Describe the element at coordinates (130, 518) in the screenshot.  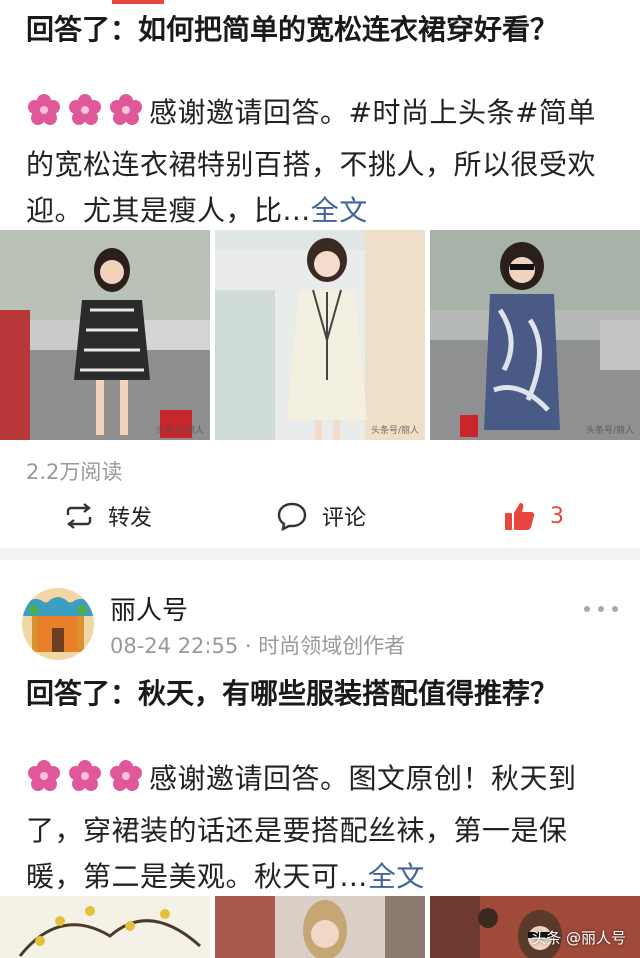
I see `repost-label: 转发` at that location.